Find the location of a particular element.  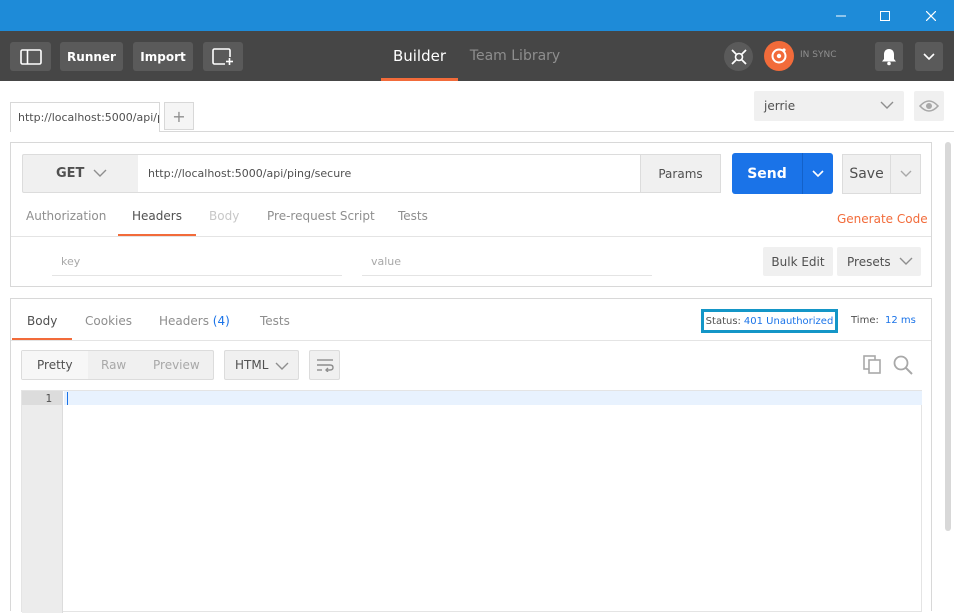

wrap-lines-icon is located at coordinates (325, 365).